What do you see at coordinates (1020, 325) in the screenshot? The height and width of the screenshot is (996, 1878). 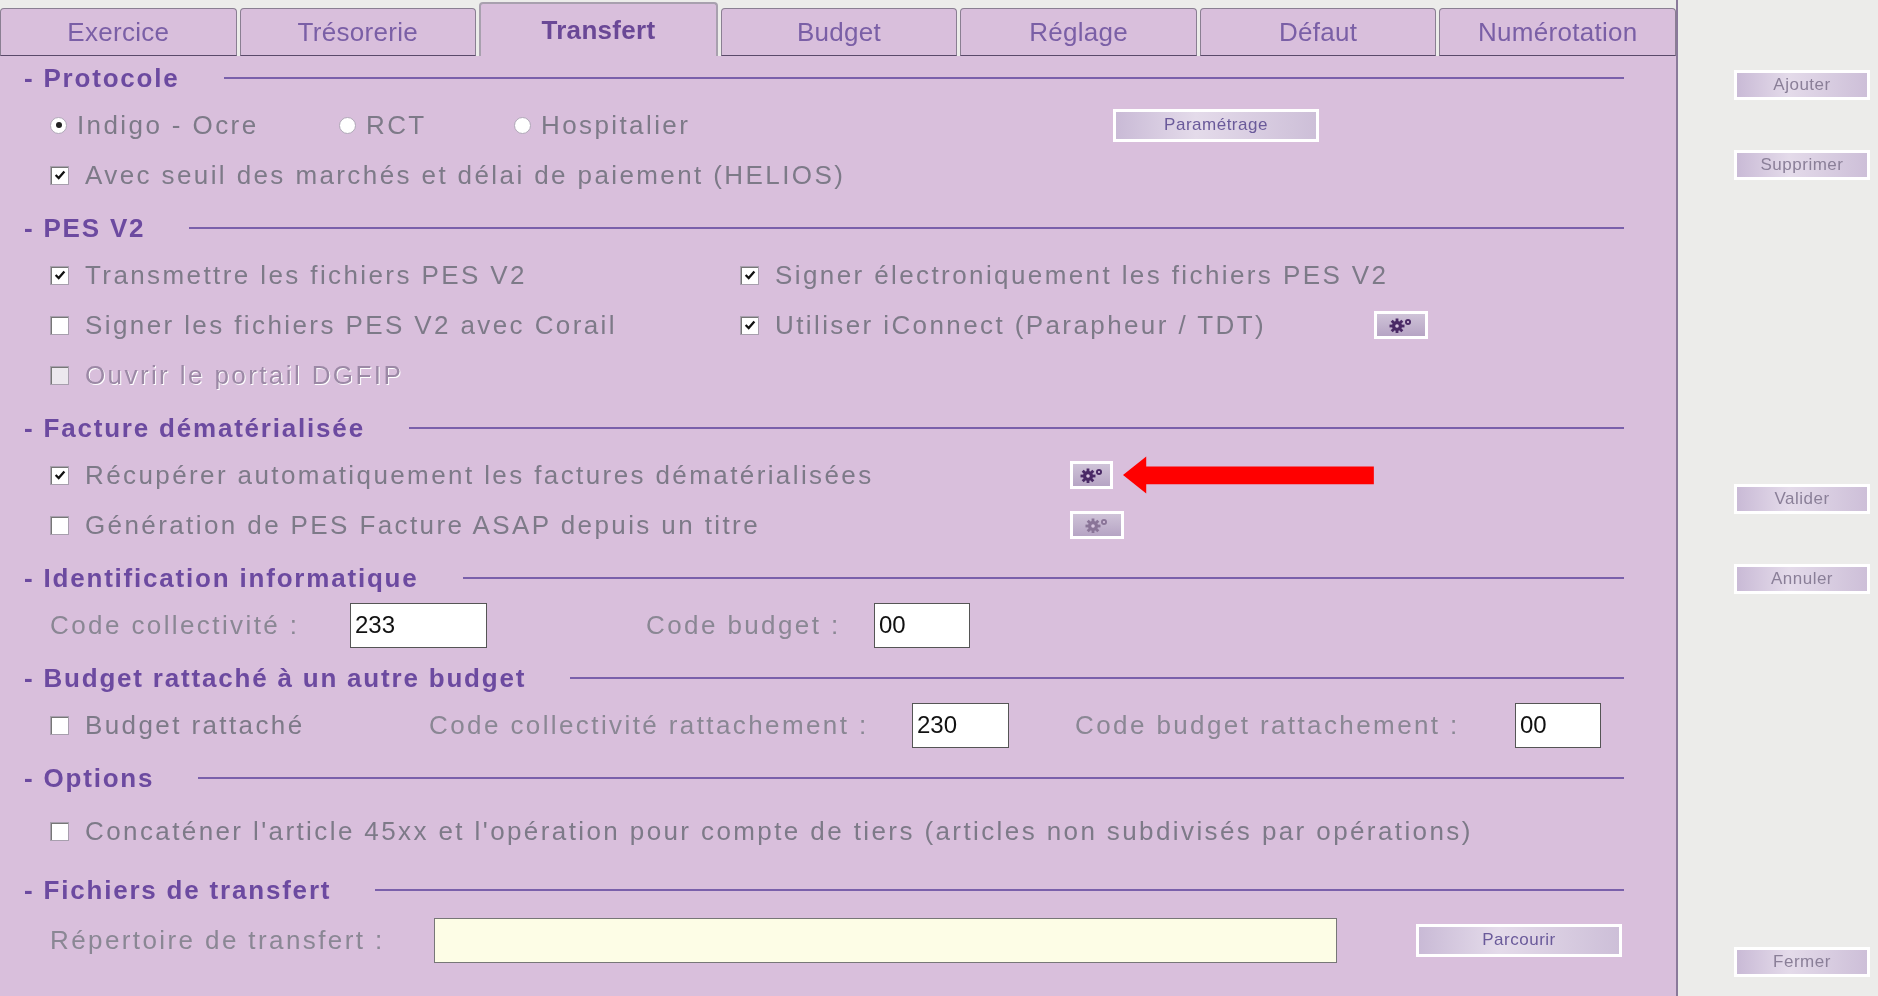 I see `checkbox-label: Utiliser iConnect (Parapheur / TDT)` at bounding box center [1020, 325].